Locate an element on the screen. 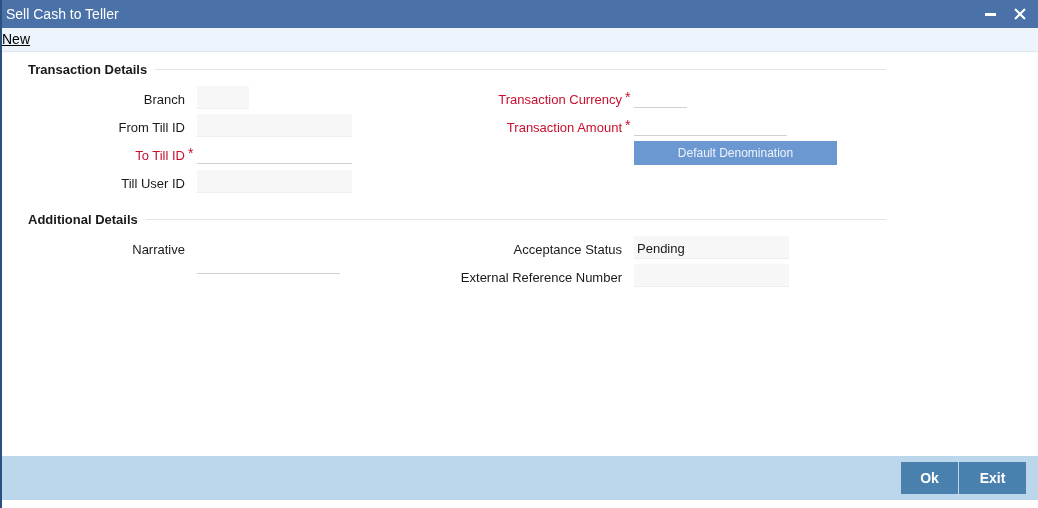 Image resolution: width=1038 pixels, height=508 pixels. field-label: Transaction Currency is located at coordinates (560, 99).